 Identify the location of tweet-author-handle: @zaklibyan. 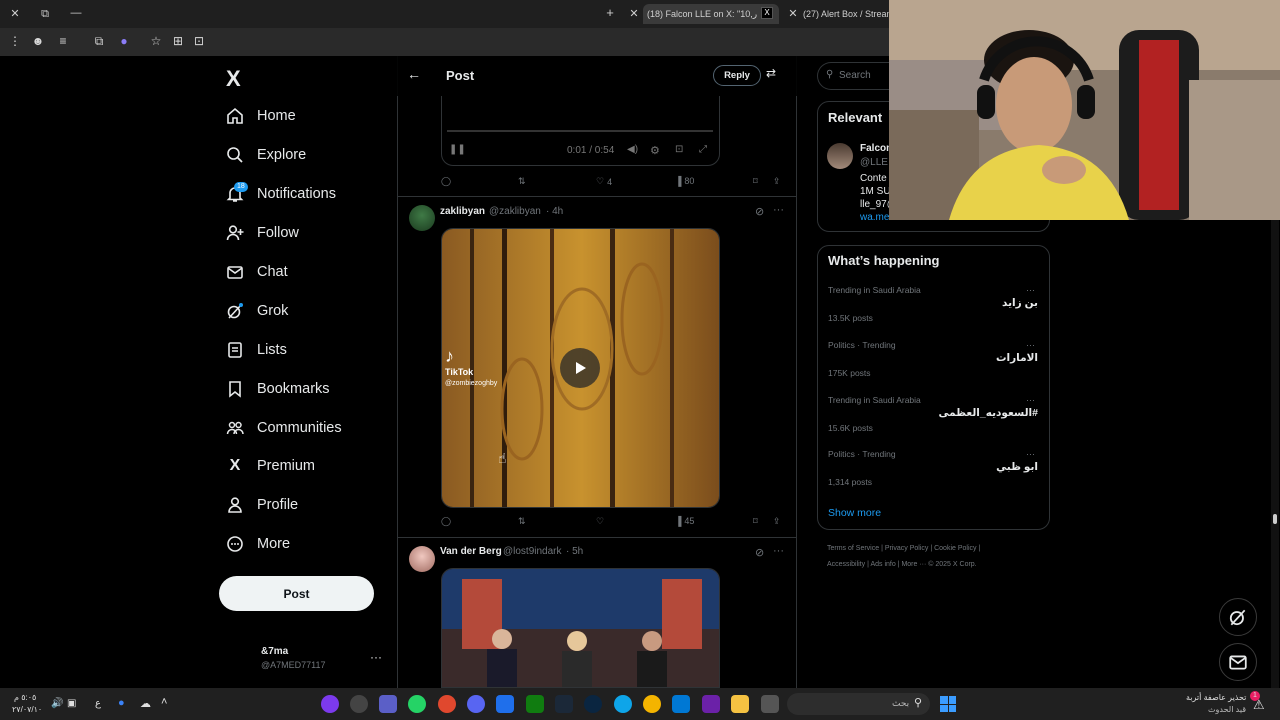
(515, 211).